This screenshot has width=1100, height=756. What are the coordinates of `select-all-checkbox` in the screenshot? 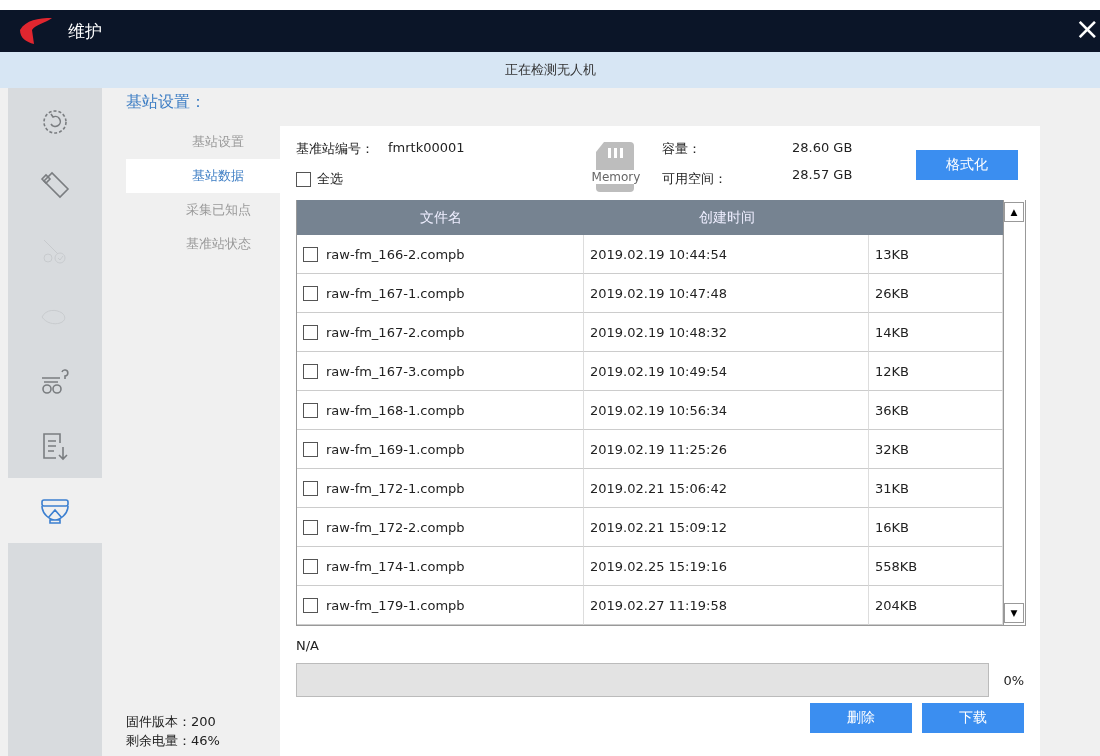 It's located at (303, 179).